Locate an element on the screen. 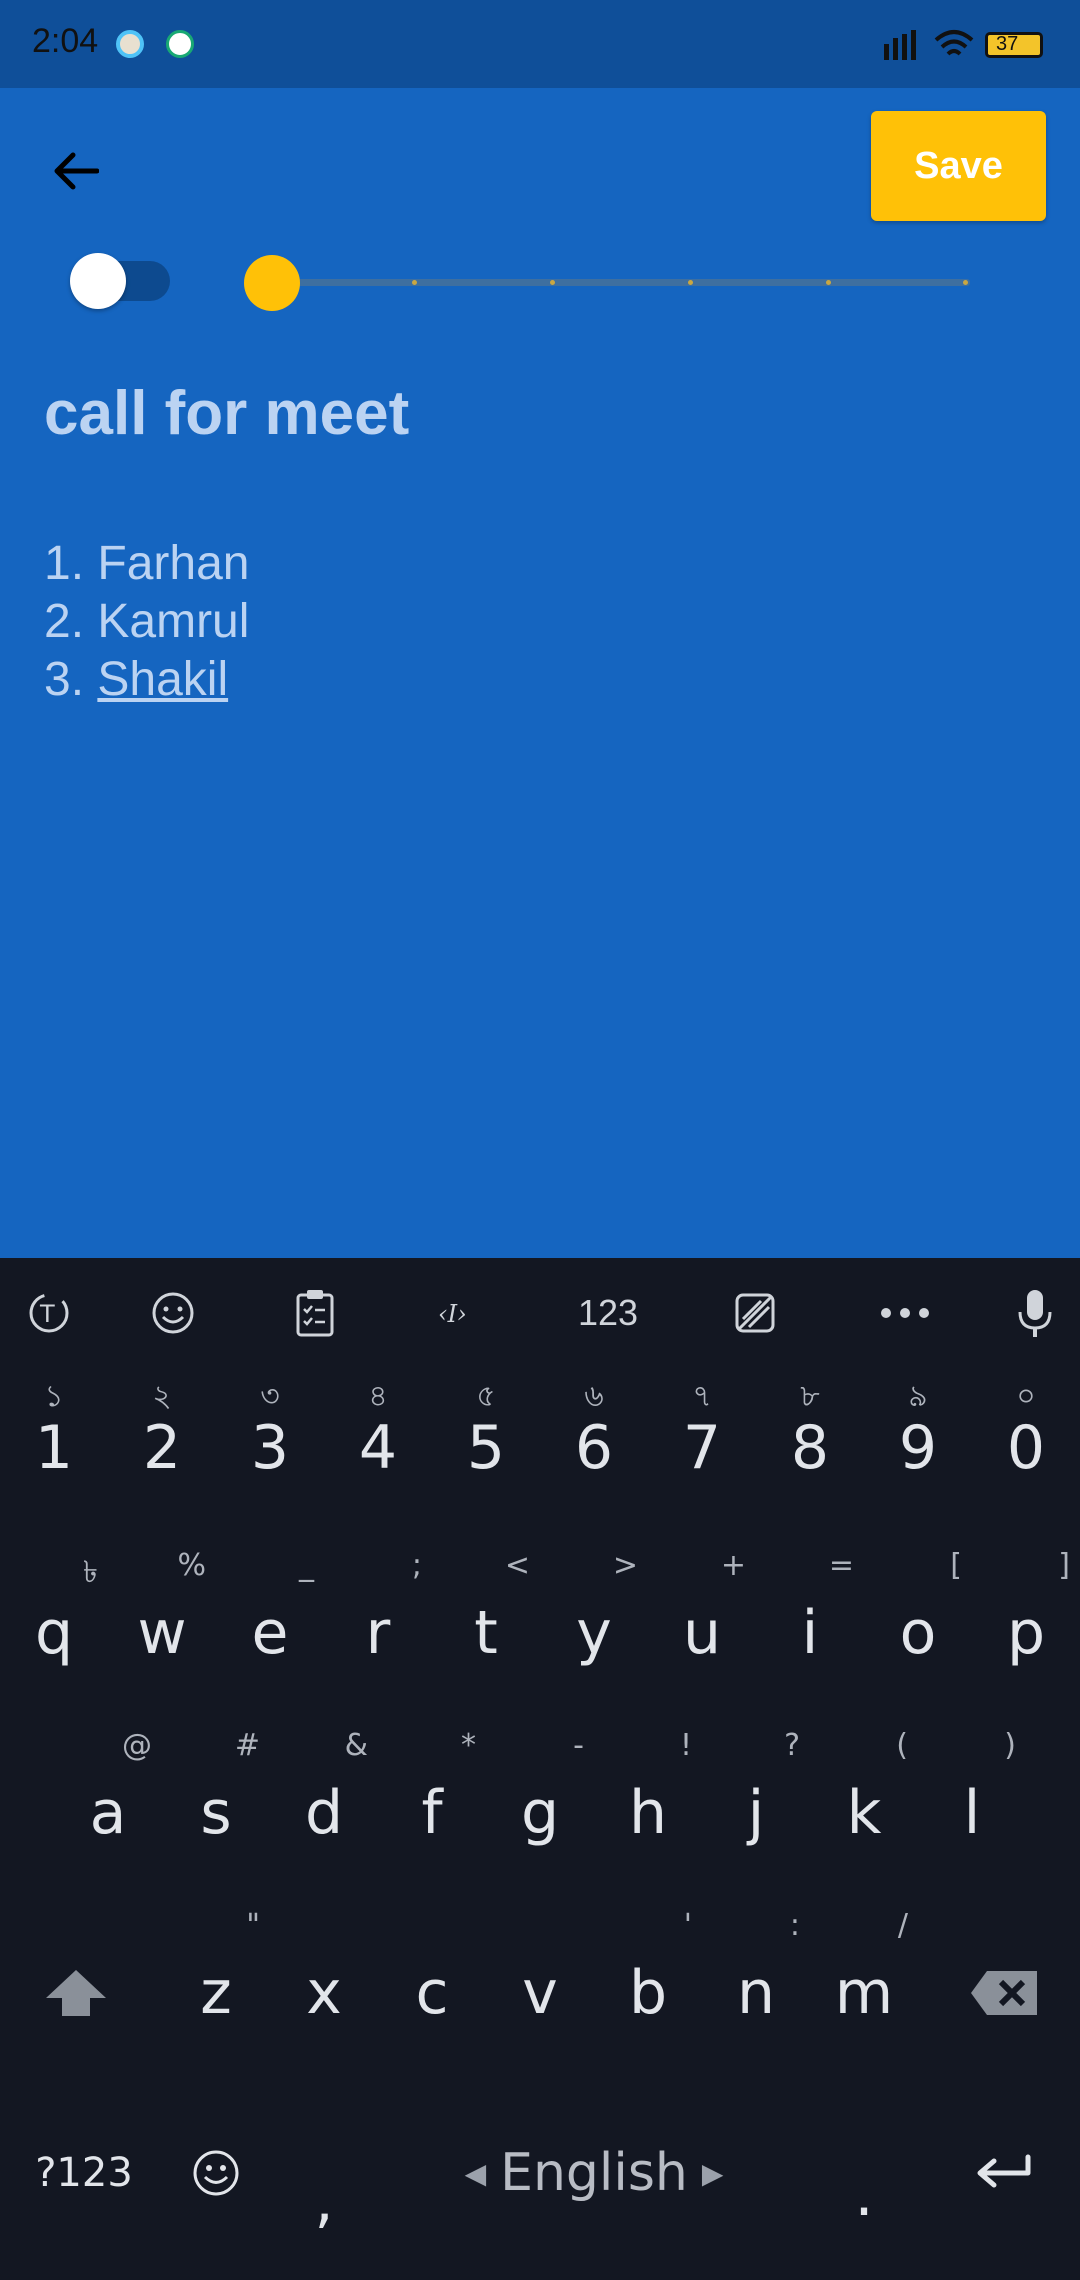 The image size is (1080, 2280). key-9: ৯9 is located at coordinates (918, 1448).